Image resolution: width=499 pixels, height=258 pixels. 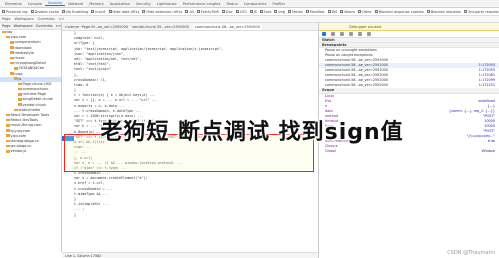 I want to click on filter-option: JS, so click(x=253, y=12).